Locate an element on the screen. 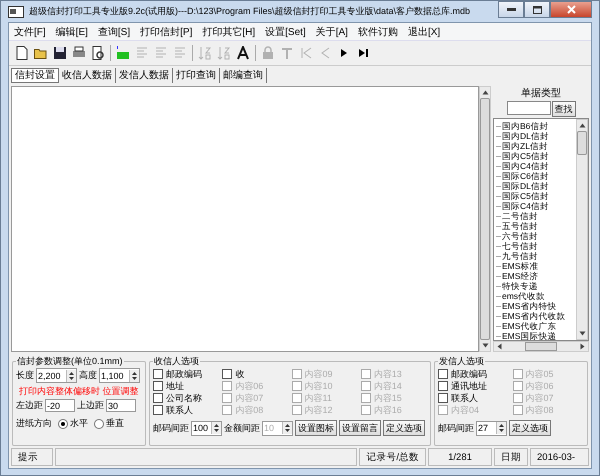 This screenshot has height=476, width=600. minimize-button is located at coordinates (511, 9).